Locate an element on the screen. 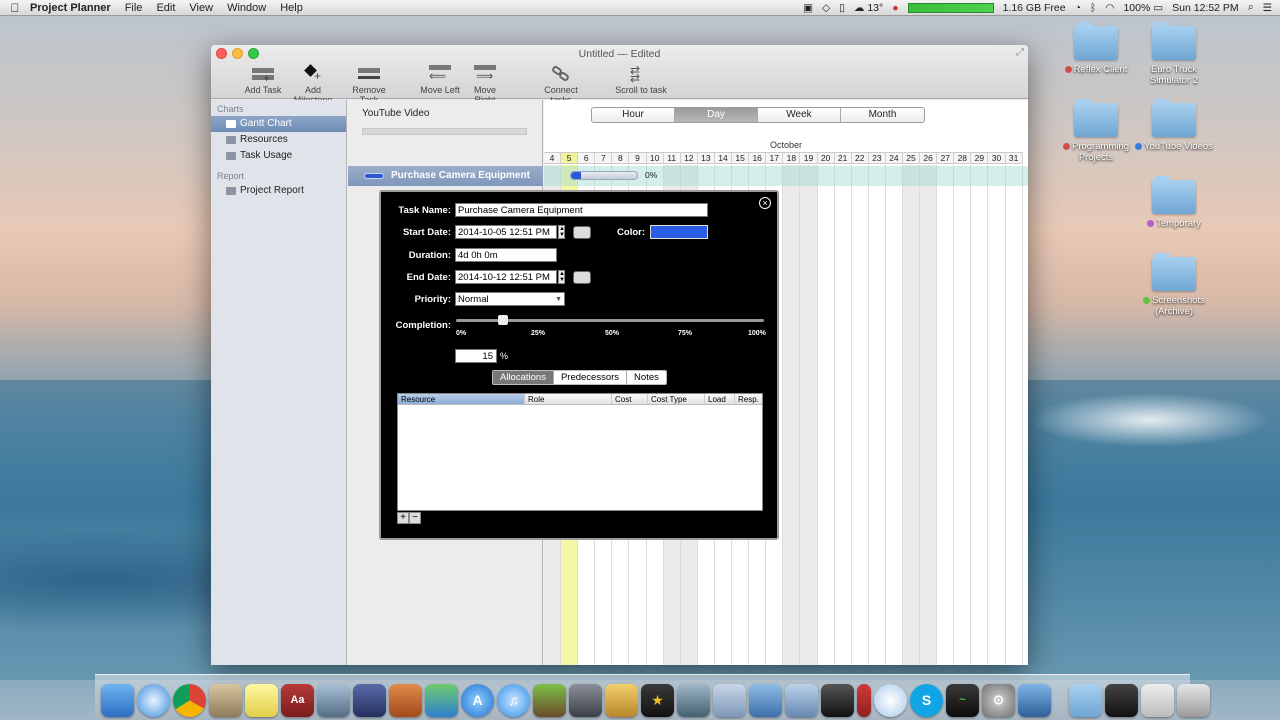 Image resolution: width=1280 pixels, height=720 pixels. desktop-icon-euro-truck: Euro Truck Simulator 2 is located at coordinates (1174, 54).